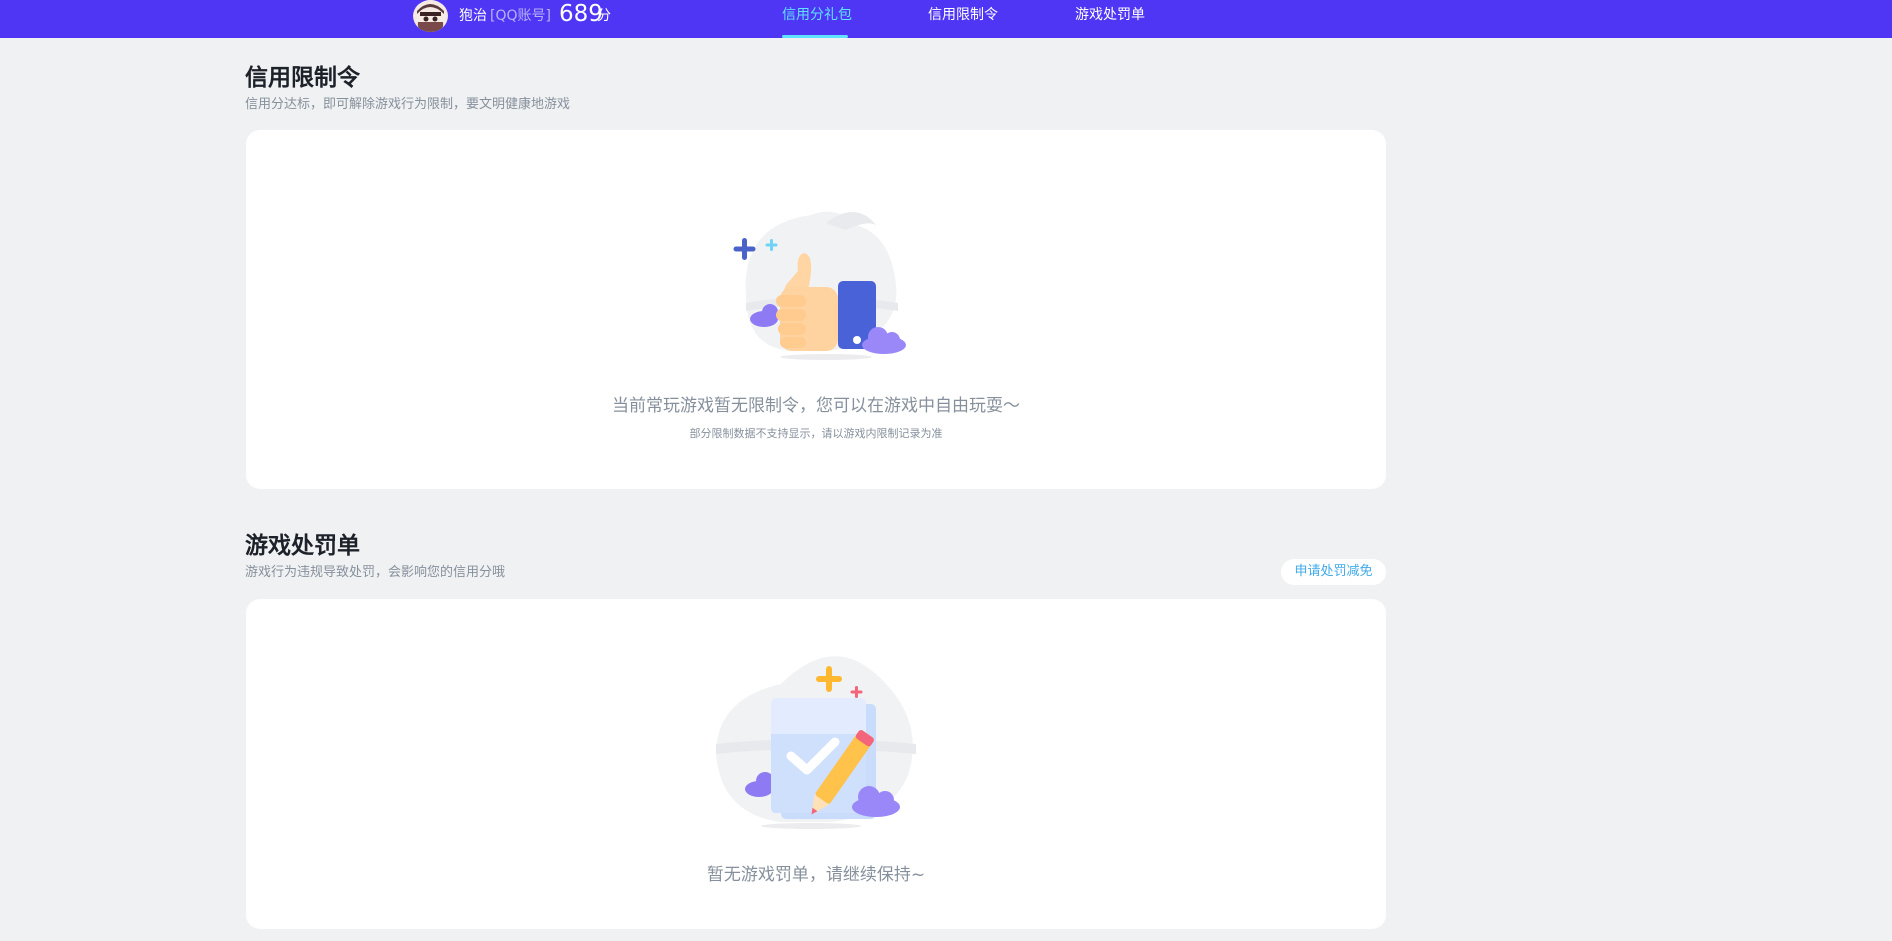 The width and height of the screenshot is (1892, 941). I want to click on thumbs-up-illustration, so click(816, 277).